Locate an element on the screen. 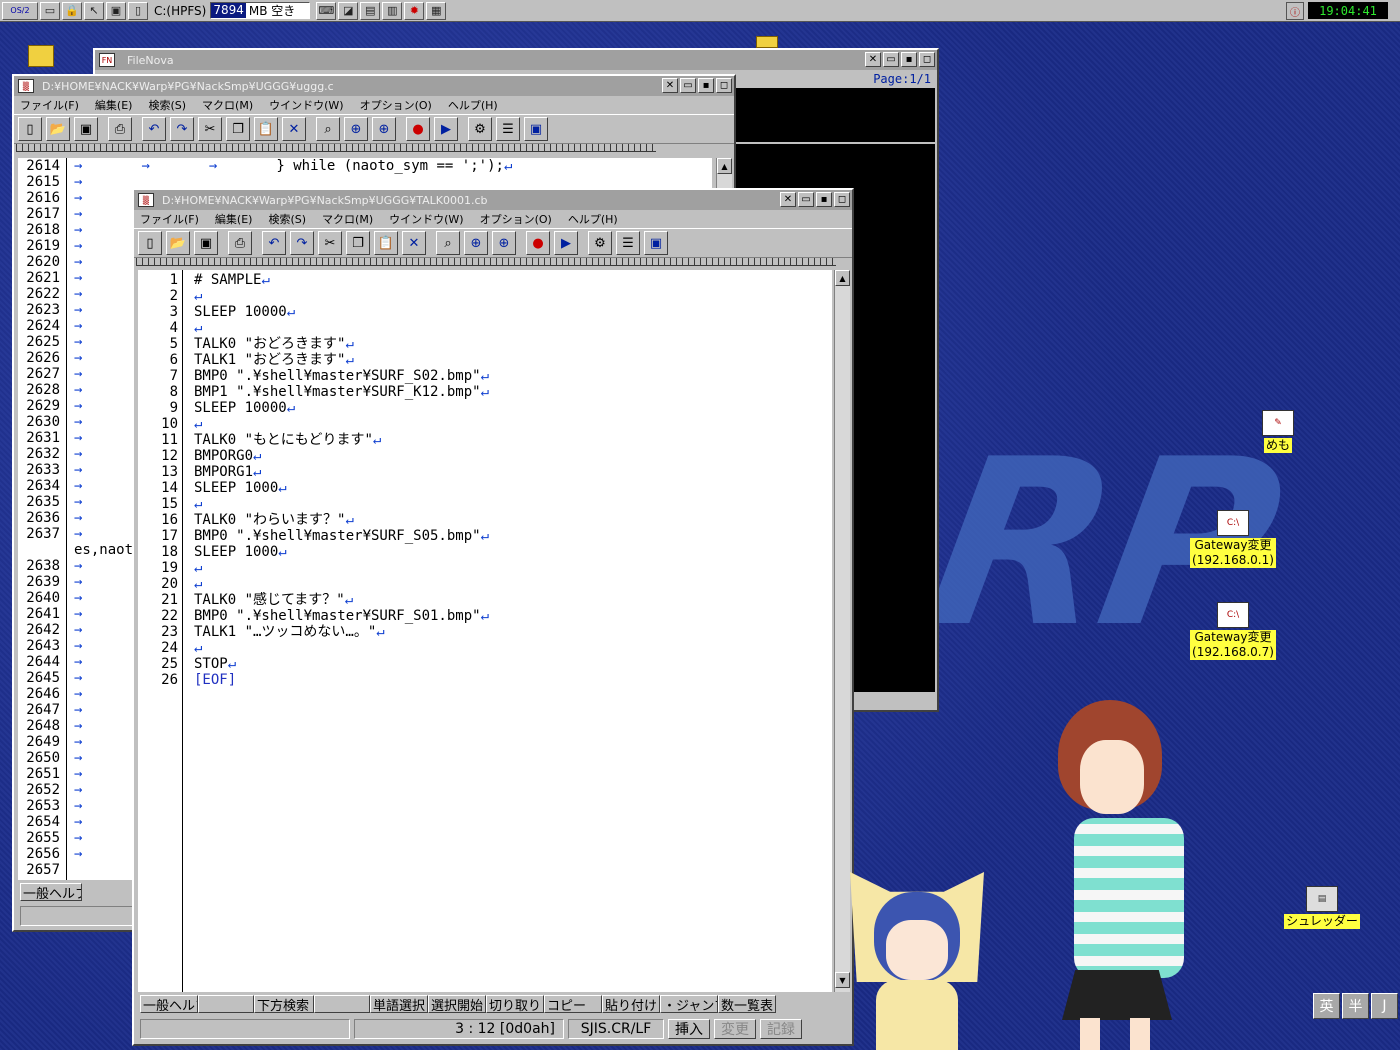 Image resolution: width=1400 pixels, height=1050 pixels. keyboard-icon: ⌨ is located at coordinates (326, 10).